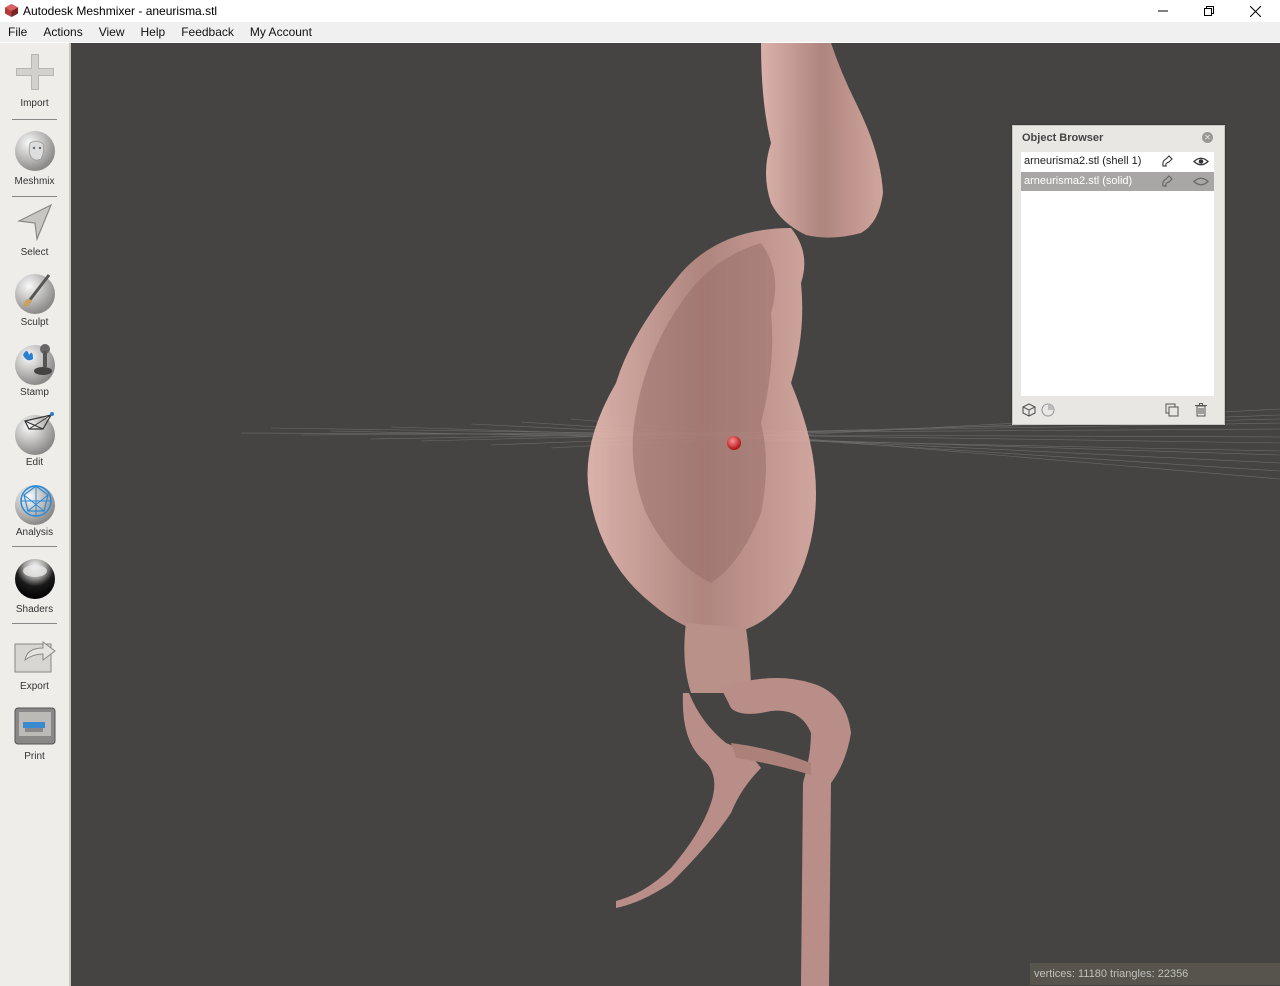 This screenshot has width=1280, height=986. I want to click on tool-export-label: Export, so click(34, 686).